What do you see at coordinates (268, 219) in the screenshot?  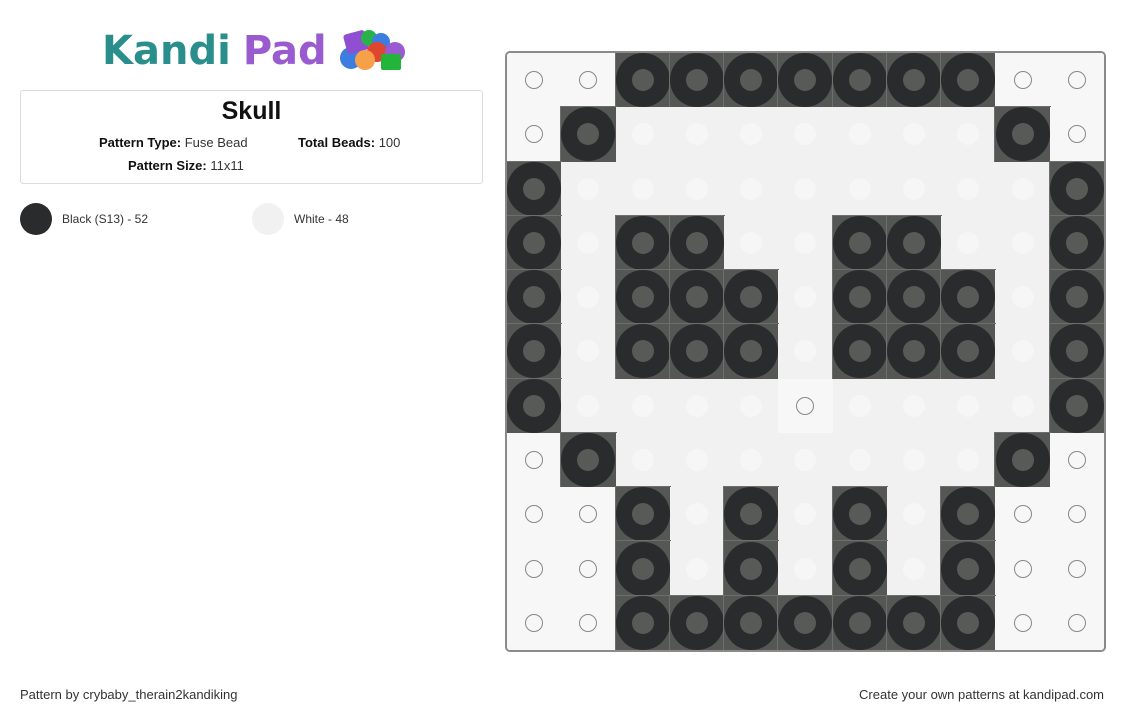 I see `color-swatch-white` at bounding box center [268, 219].